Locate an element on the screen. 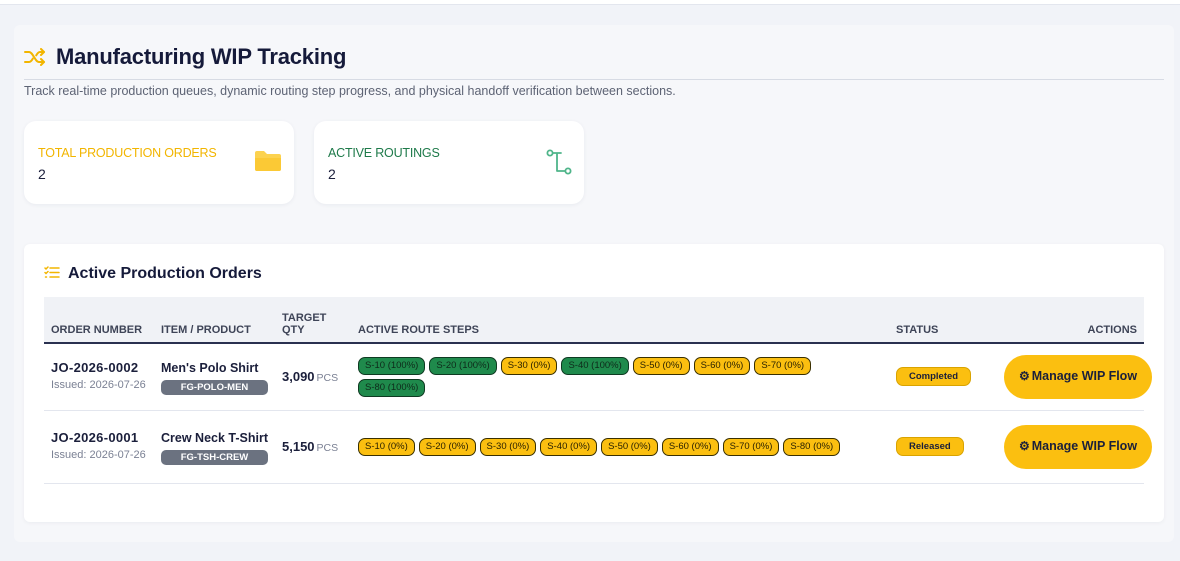 This screenshot has height=561, width=1180. target-qty: 3,090 PCS is located at coordinates (310, 377).